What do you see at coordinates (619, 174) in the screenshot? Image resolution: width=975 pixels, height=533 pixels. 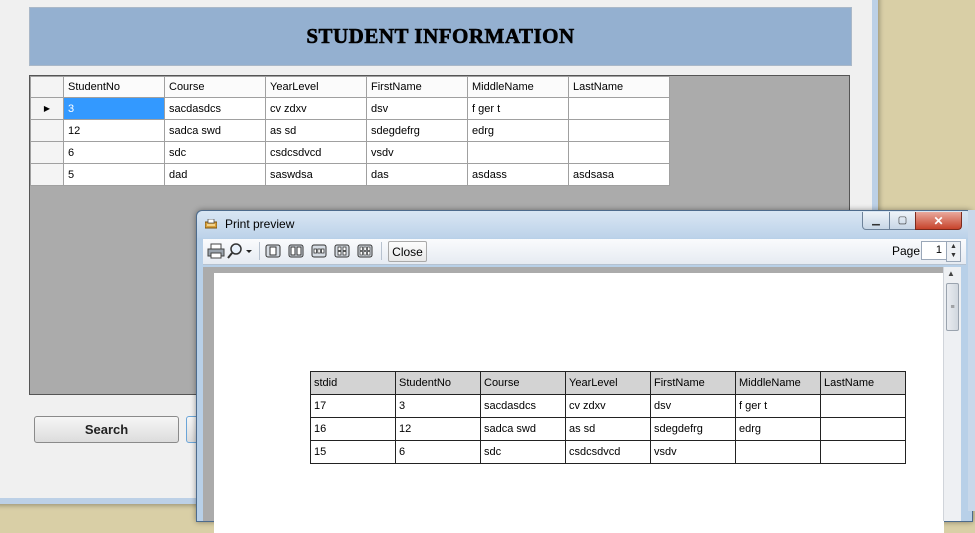 I see `grid-cell: asdsasa` at bounding box center [619, 174].